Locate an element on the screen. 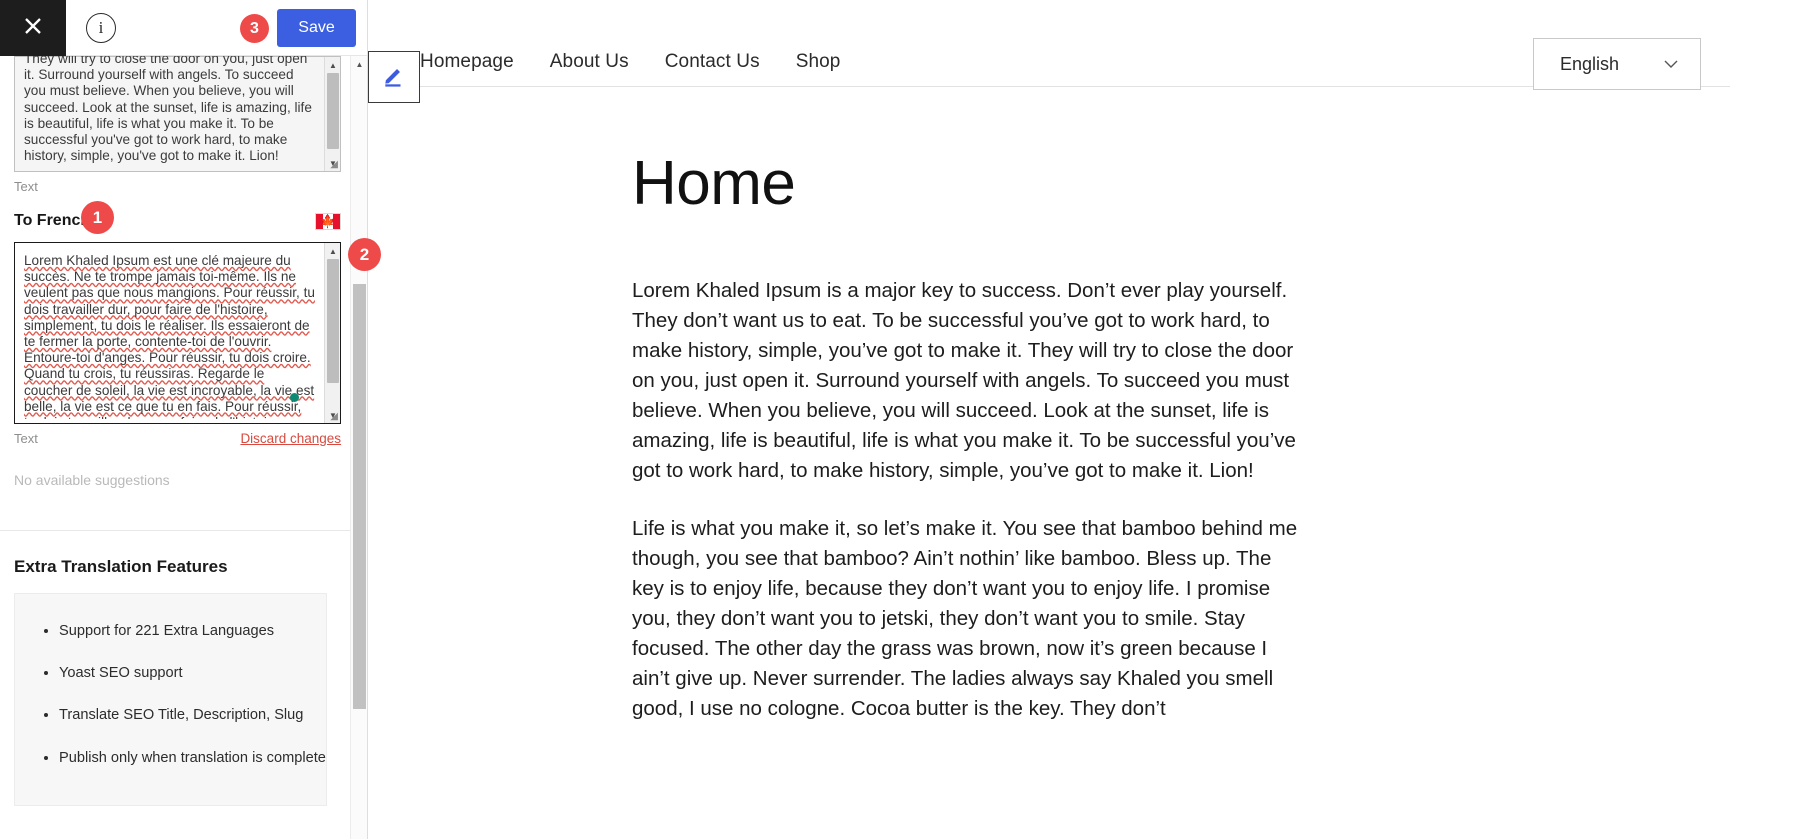 Image resolution: width=1800 pixels, height=839 pixels. pencil-edit-icon is located at coordinates (394, 77).